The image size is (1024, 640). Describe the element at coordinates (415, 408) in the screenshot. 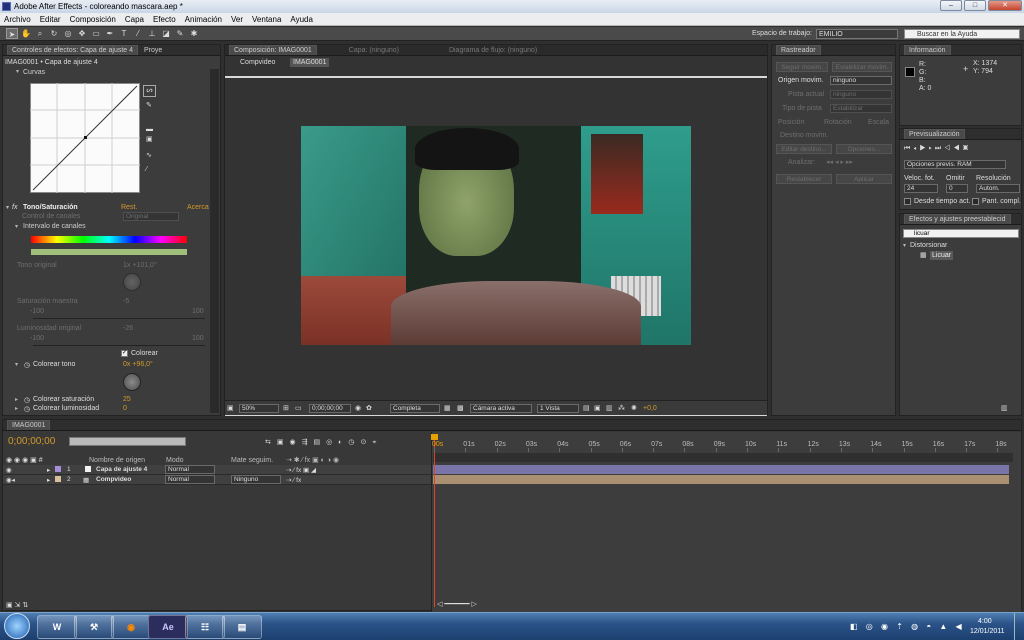

I see `resolution-select: Completa` at that location.